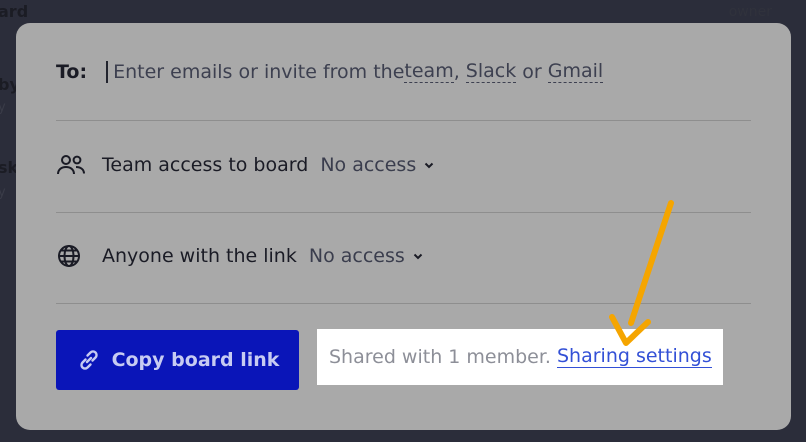  Describe the element at coordinates (491, 71) in the screenshot. I see `invite-from-slack-link: Slack` at that location.